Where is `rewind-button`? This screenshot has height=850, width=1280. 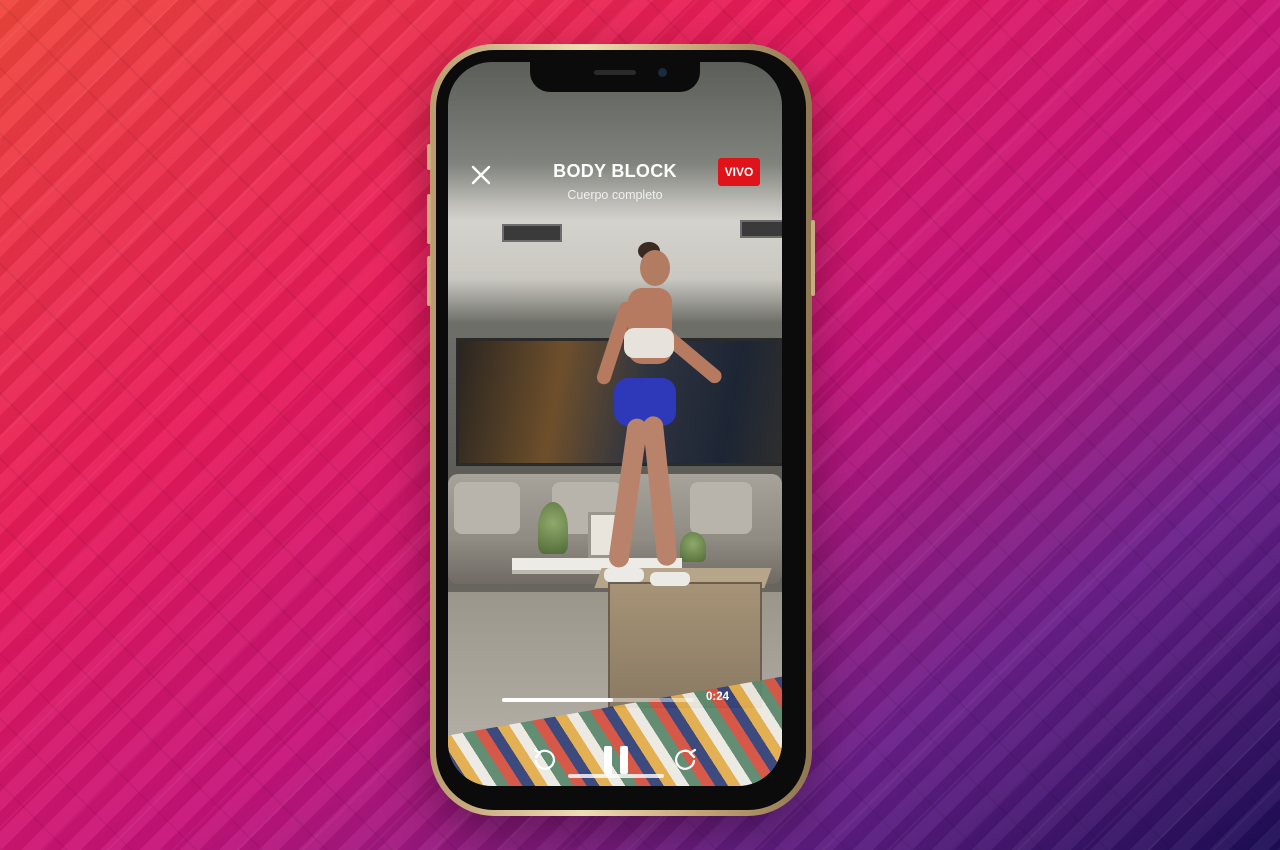
rewind-button is located at coordinates (544, 760).